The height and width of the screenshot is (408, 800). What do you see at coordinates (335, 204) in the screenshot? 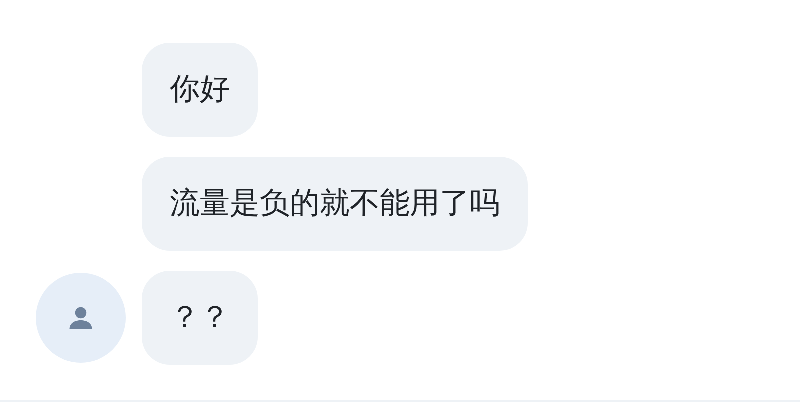
I see `message-bubble: 流量是负的就不能用了吗` at bounding box center [335, 204].